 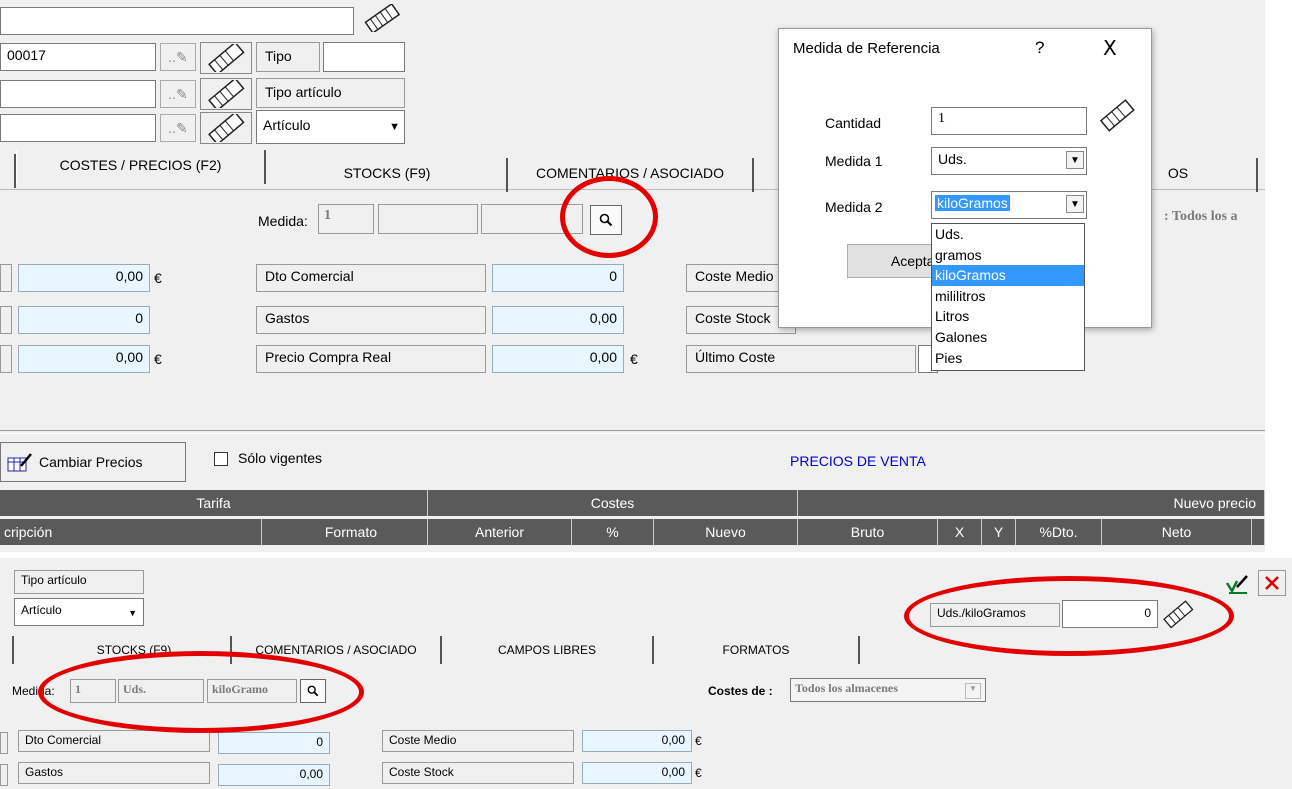 I want to click on col-bruto: Bruto, so click(x=868, y=532).